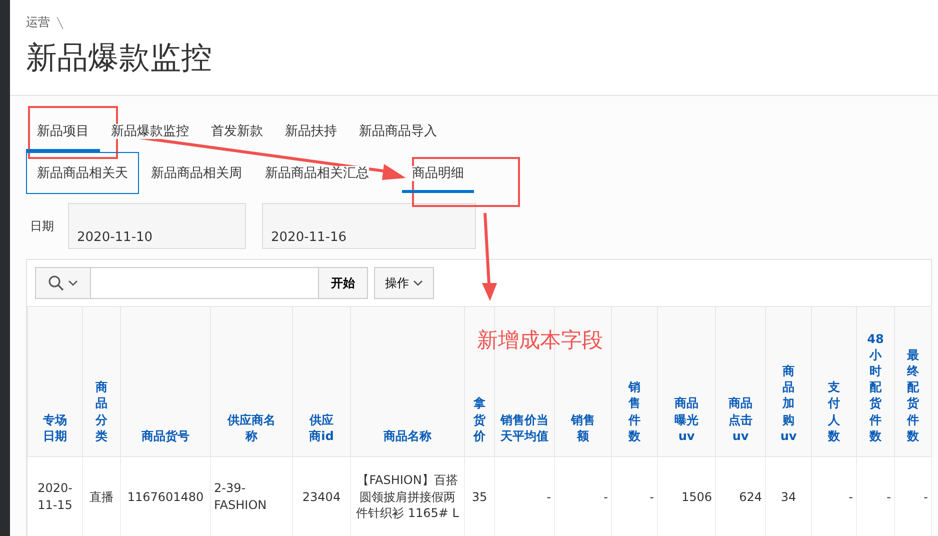 The height and width of the screenshot is (536, 938). What do you see at coordinates (321, 428) in the screenshot?
I see `column-header: 供应商id` at bounding box center [321, 428].